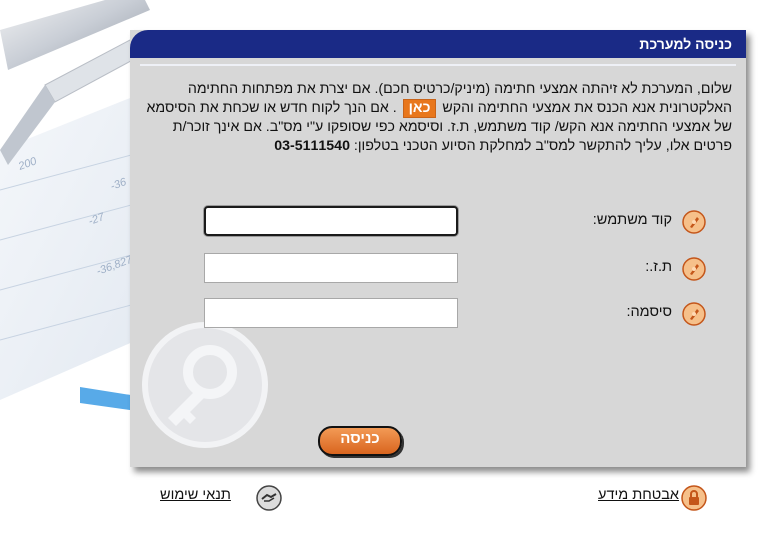 This screenshot has height=544, width=774. What do you see at coordinates (195, 495) in the screenshot?
I see `terms-link: תנאי שימוש` at bounding box center [195, 495].